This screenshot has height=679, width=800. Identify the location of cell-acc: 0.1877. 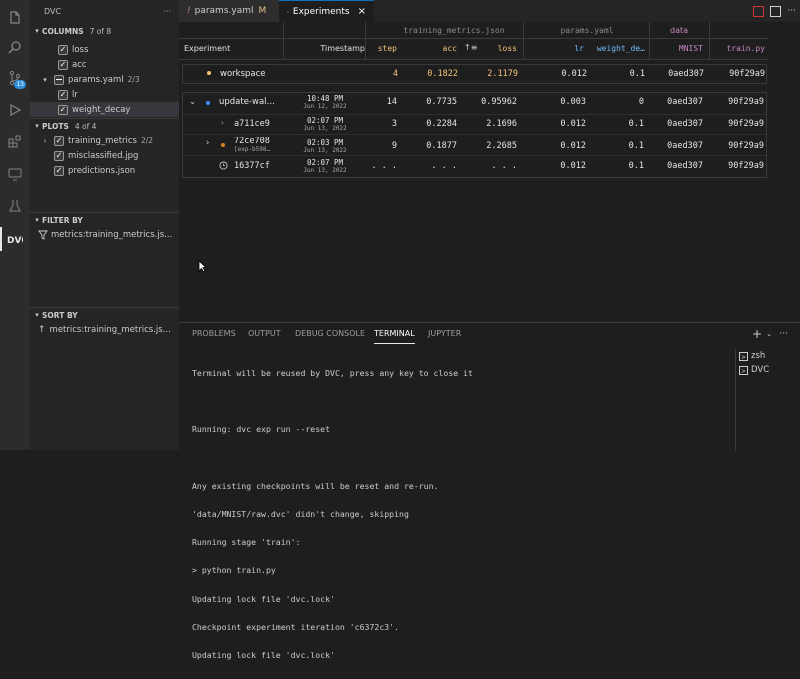
(441, 146).